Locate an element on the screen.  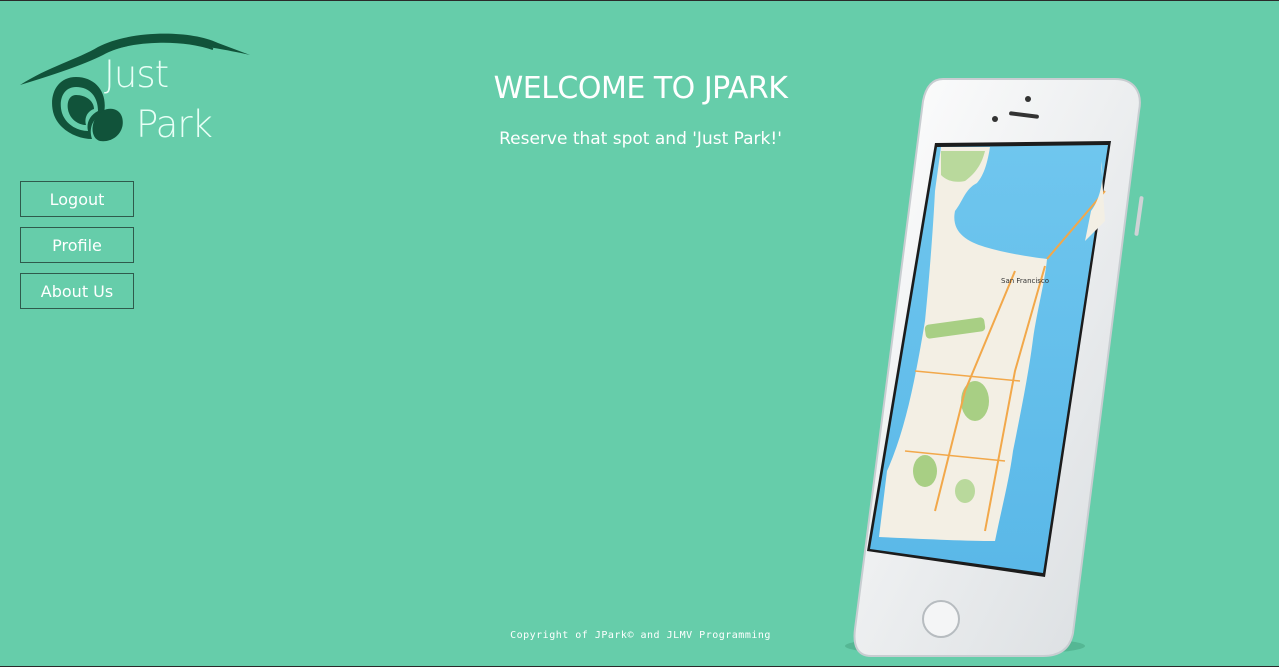
profile-button: Profile is located at coordinates (77, 245).